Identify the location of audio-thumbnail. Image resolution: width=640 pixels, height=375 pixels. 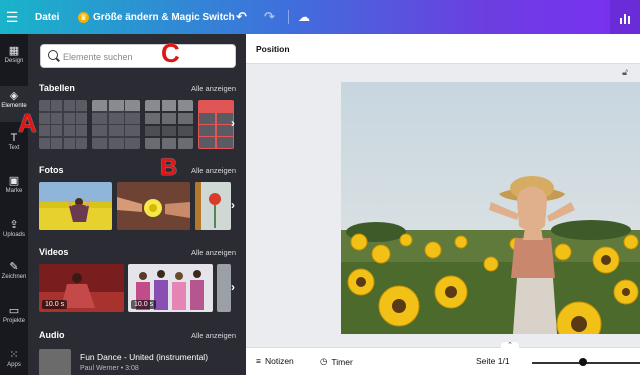
(55, 362).